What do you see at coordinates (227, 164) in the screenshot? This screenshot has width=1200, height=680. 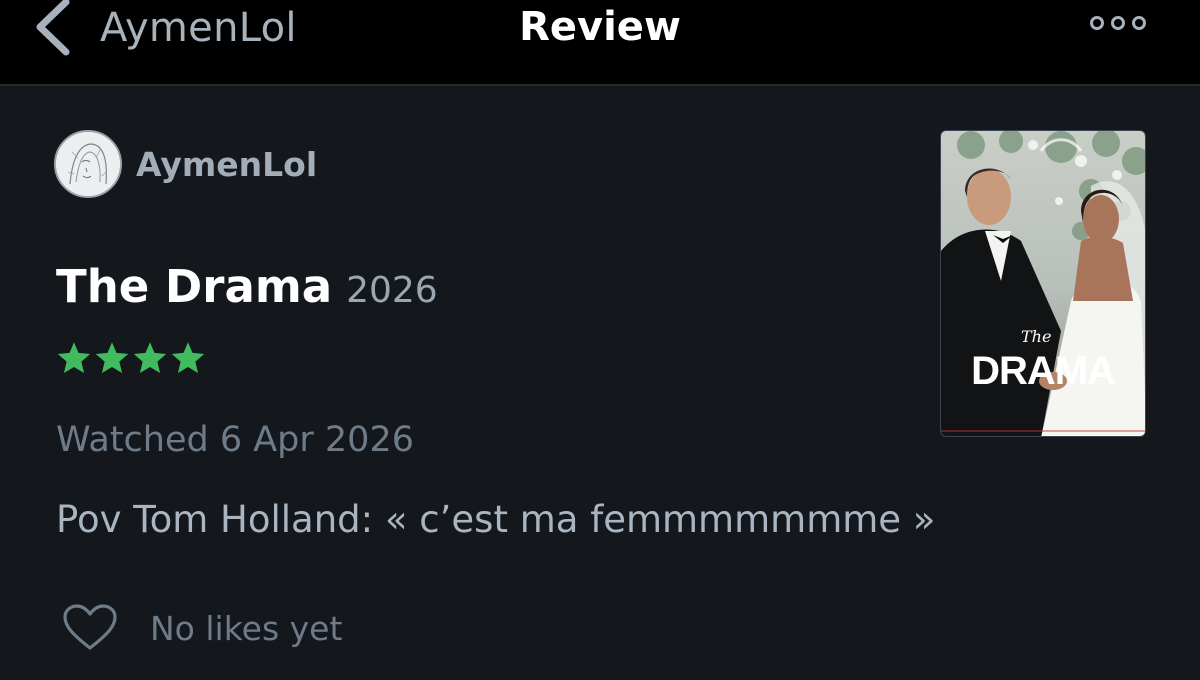 I see `author-name: AymenLol` at bounding box center [227, 164].